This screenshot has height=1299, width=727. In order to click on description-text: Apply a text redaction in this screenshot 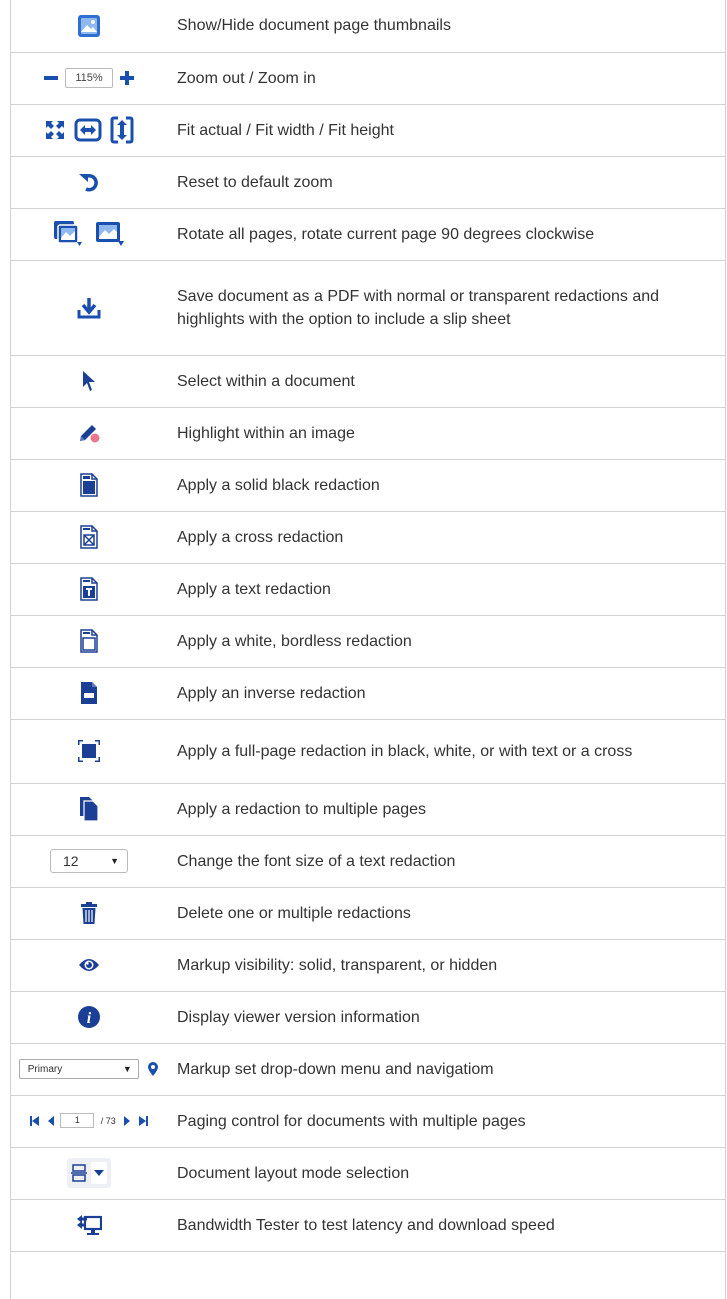, I will do `click(447, 589)`.